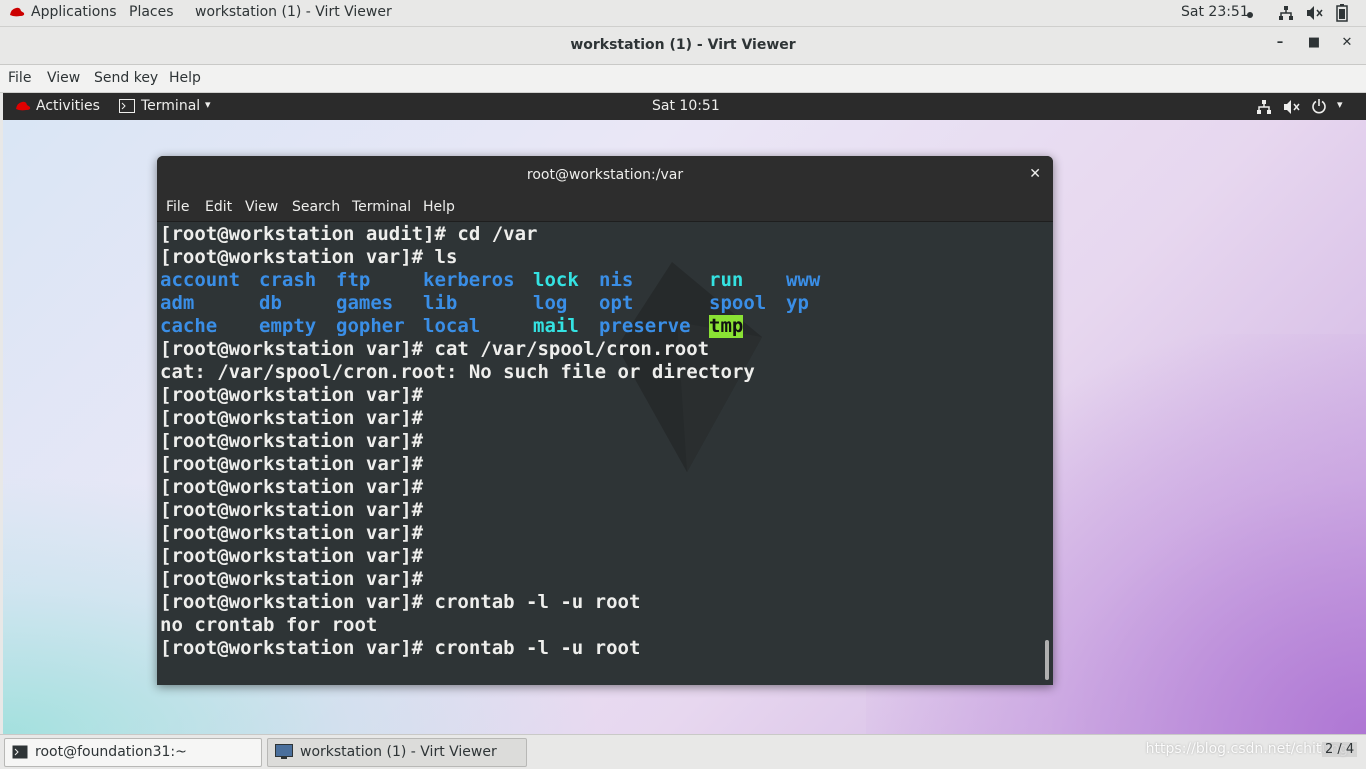 Image resolution: width=1366 pixels, height=769 pixels. Describe the element at coordinates (440, 303) in the screenshot. I see `ls-entry: lib` at that location.